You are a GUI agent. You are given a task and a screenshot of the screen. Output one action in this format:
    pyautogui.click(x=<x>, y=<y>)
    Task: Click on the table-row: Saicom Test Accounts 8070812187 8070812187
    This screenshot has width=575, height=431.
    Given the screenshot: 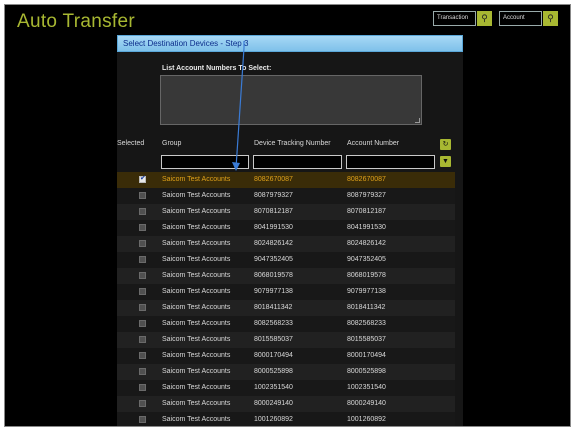 What is the action you would take?
    pyautogui.click(x=286, y=212)
    